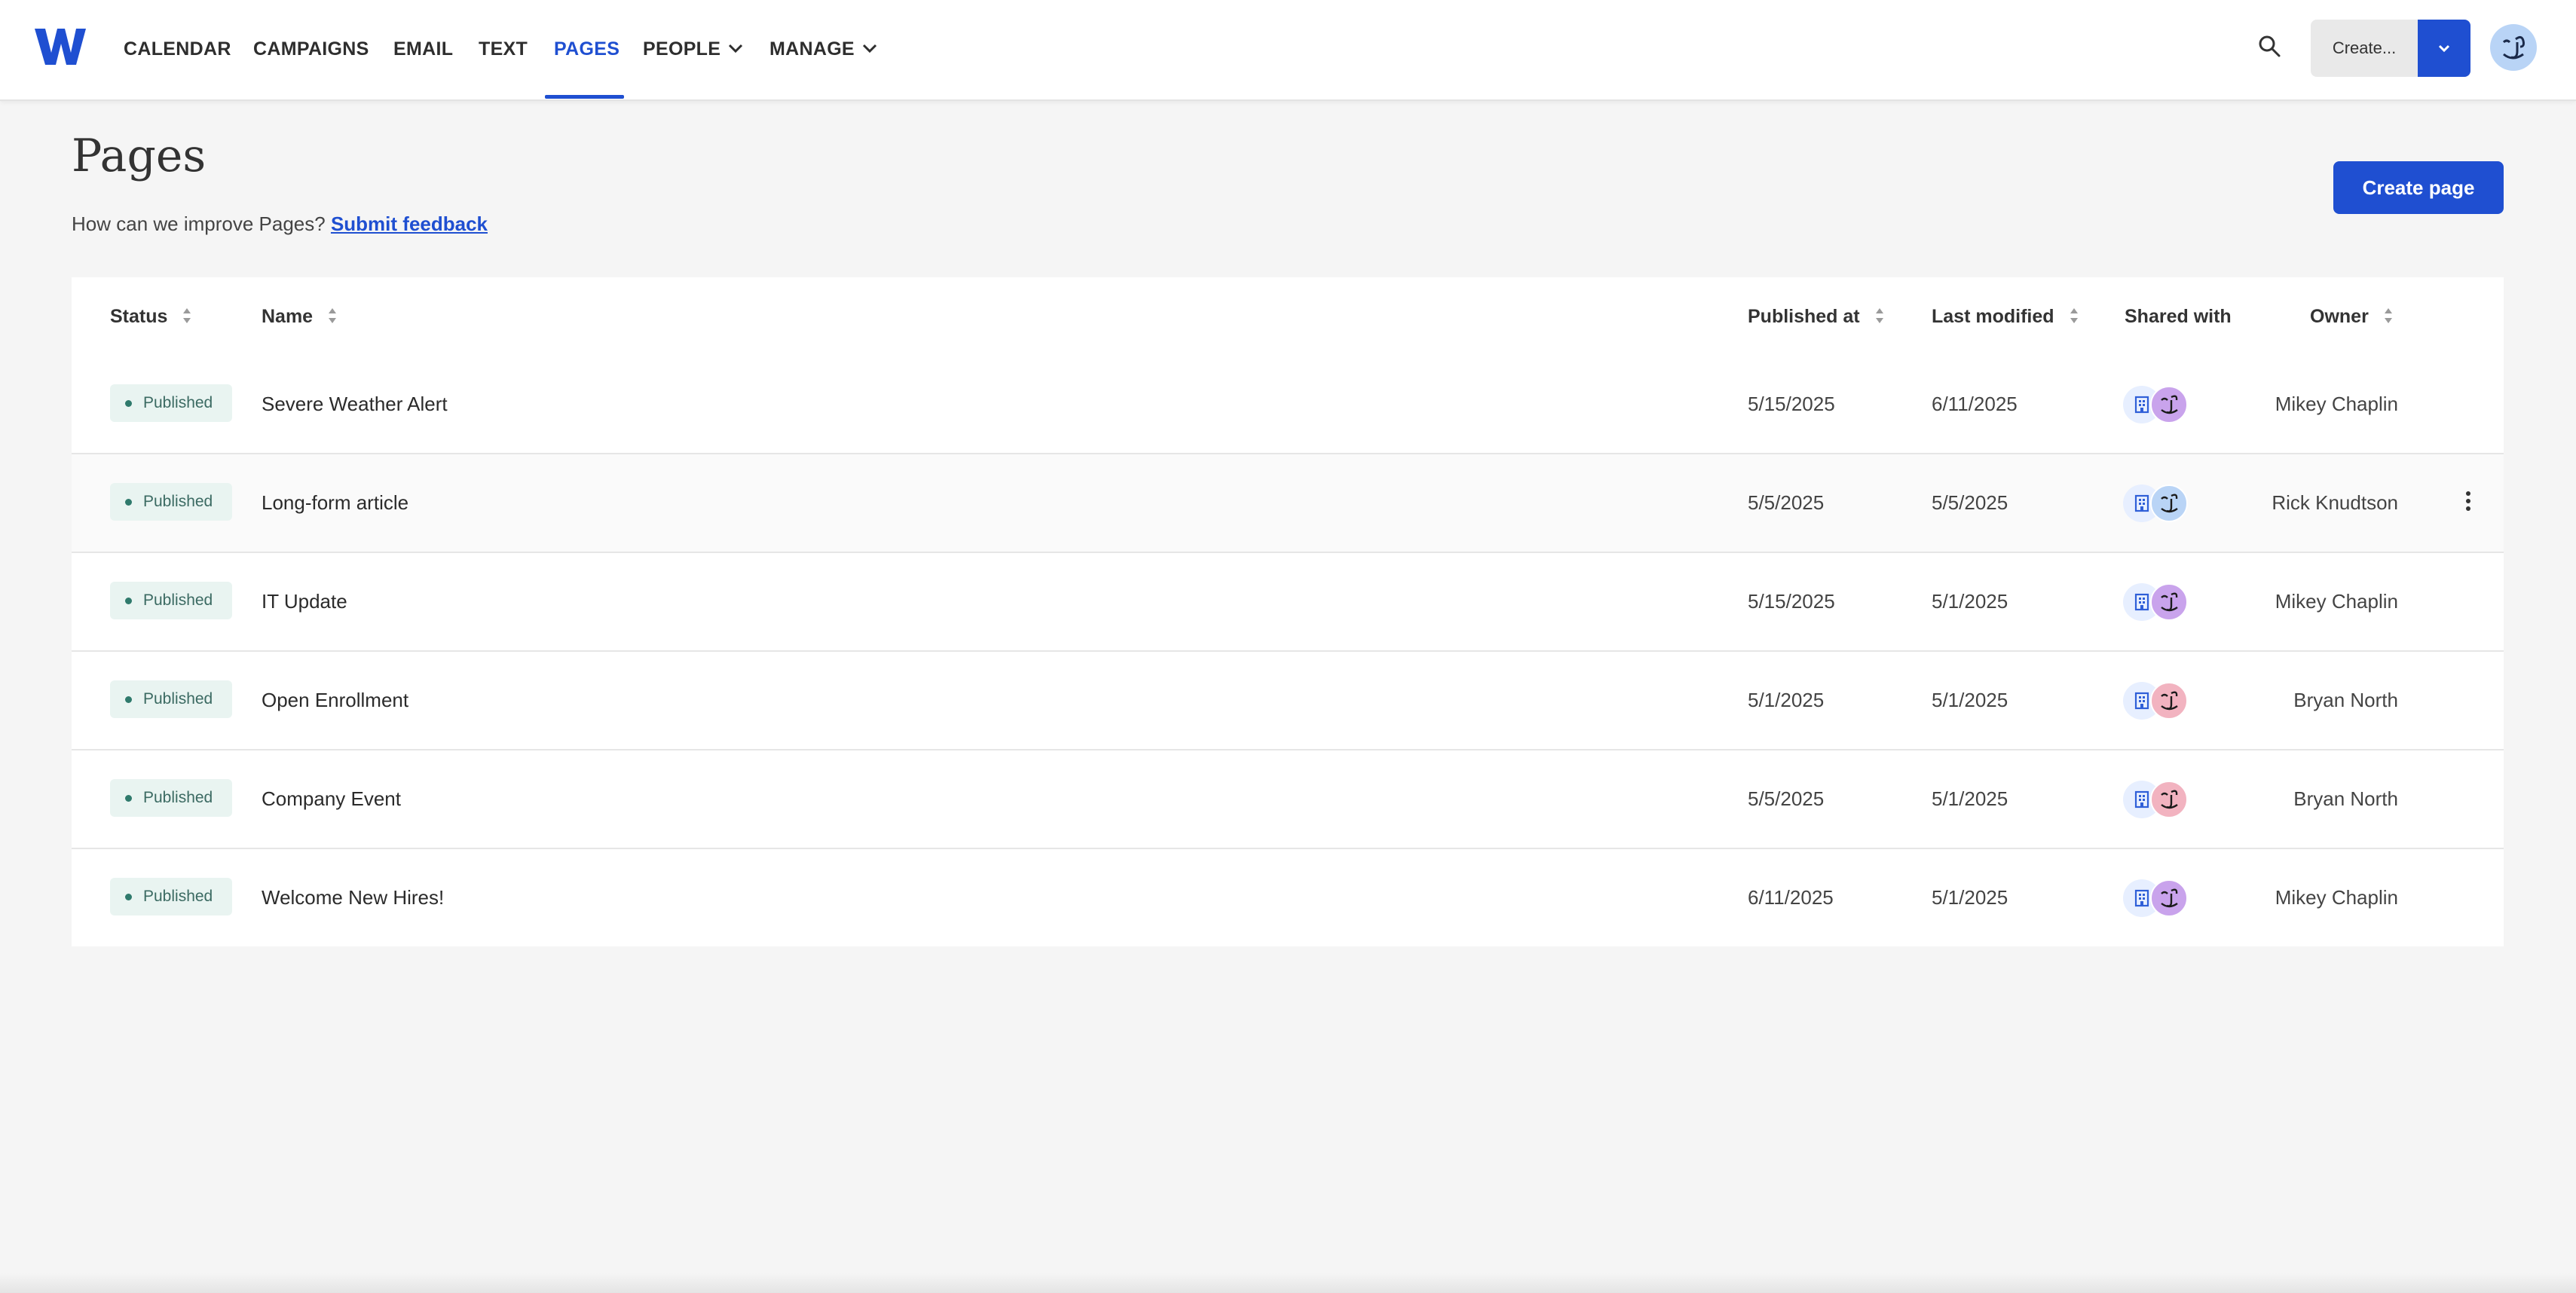  What do you see at coordinates (1288, 1283) in the screenshot?
I see `footer-shadow` at bounding box center [1288, 1283].